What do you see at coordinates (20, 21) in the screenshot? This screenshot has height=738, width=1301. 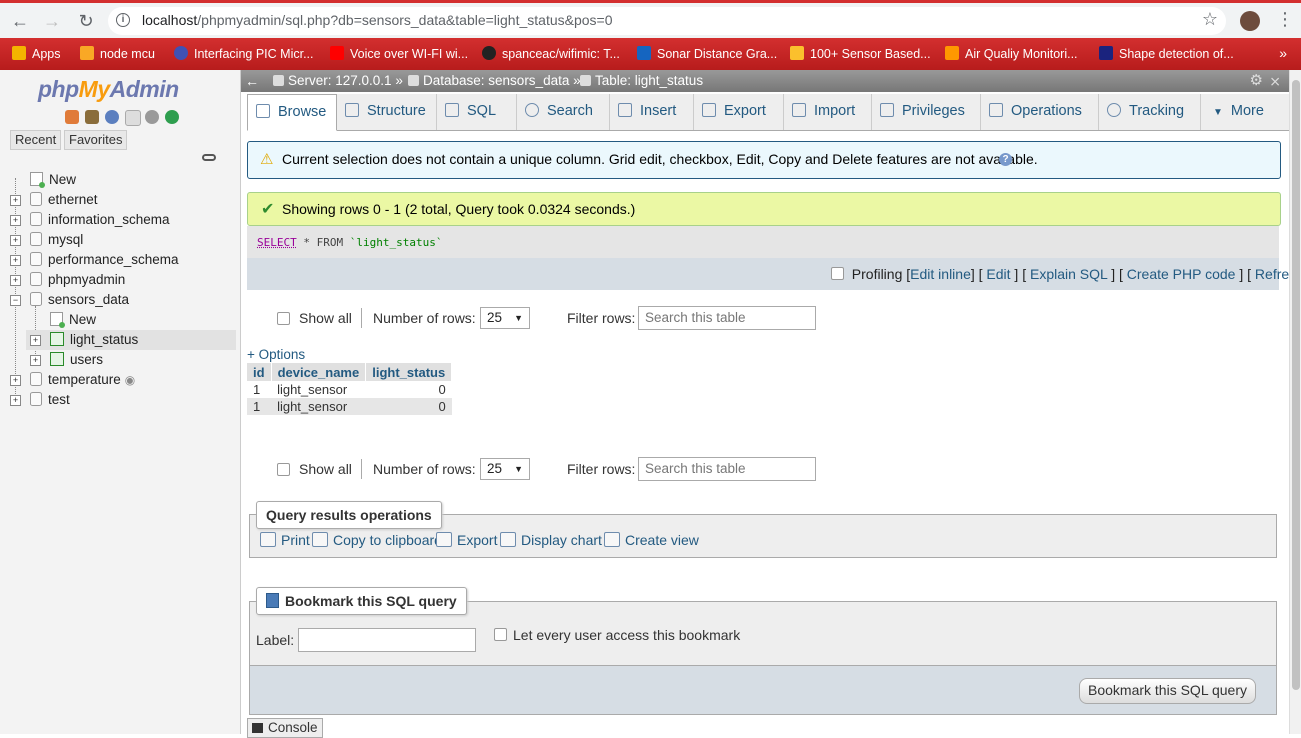 I see `back-icon: ←` at bounding box center [20, 21].